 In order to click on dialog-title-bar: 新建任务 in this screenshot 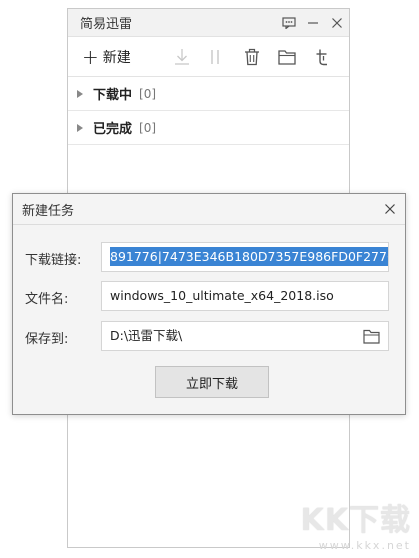, I will do `click(209, 209)`.